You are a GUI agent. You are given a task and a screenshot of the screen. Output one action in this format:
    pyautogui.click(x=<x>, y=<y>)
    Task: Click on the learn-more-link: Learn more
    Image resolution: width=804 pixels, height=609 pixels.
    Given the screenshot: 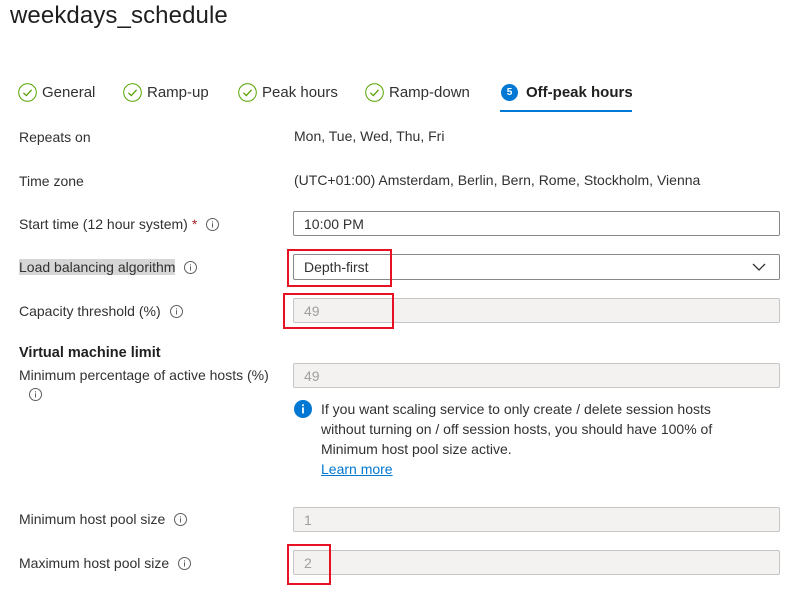 What is the action you would take?
    pyautogui.click(x=357, y=469)
    